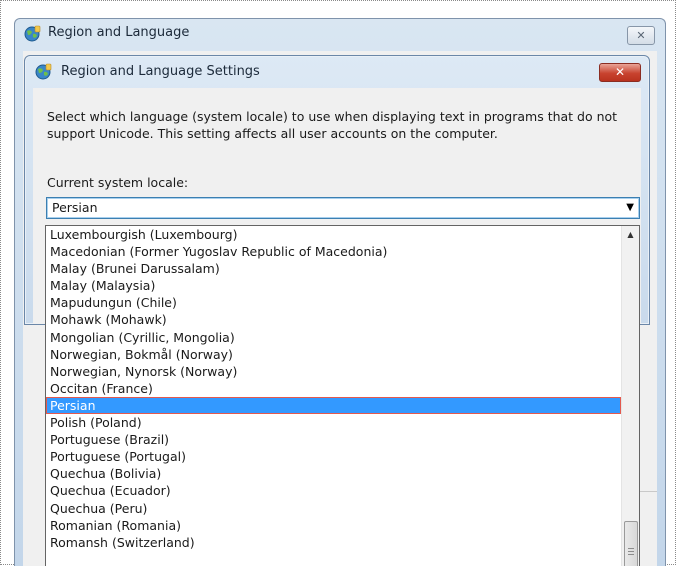 This screenshot has height=566, width=676. Describe the element at coordinates (333, 490) in the screenshot. I see `locale-option: Quechua (Ecuador)` at that location.